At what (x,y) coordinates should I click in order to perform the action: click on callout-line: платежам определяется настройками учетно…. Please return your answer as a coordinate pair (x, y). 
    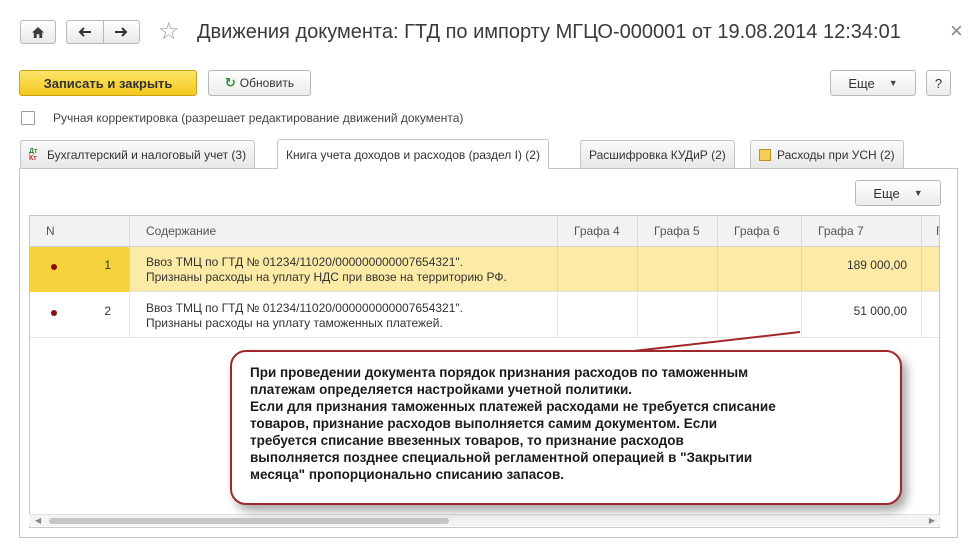
    Looking at the image, I should click on (441, 389).